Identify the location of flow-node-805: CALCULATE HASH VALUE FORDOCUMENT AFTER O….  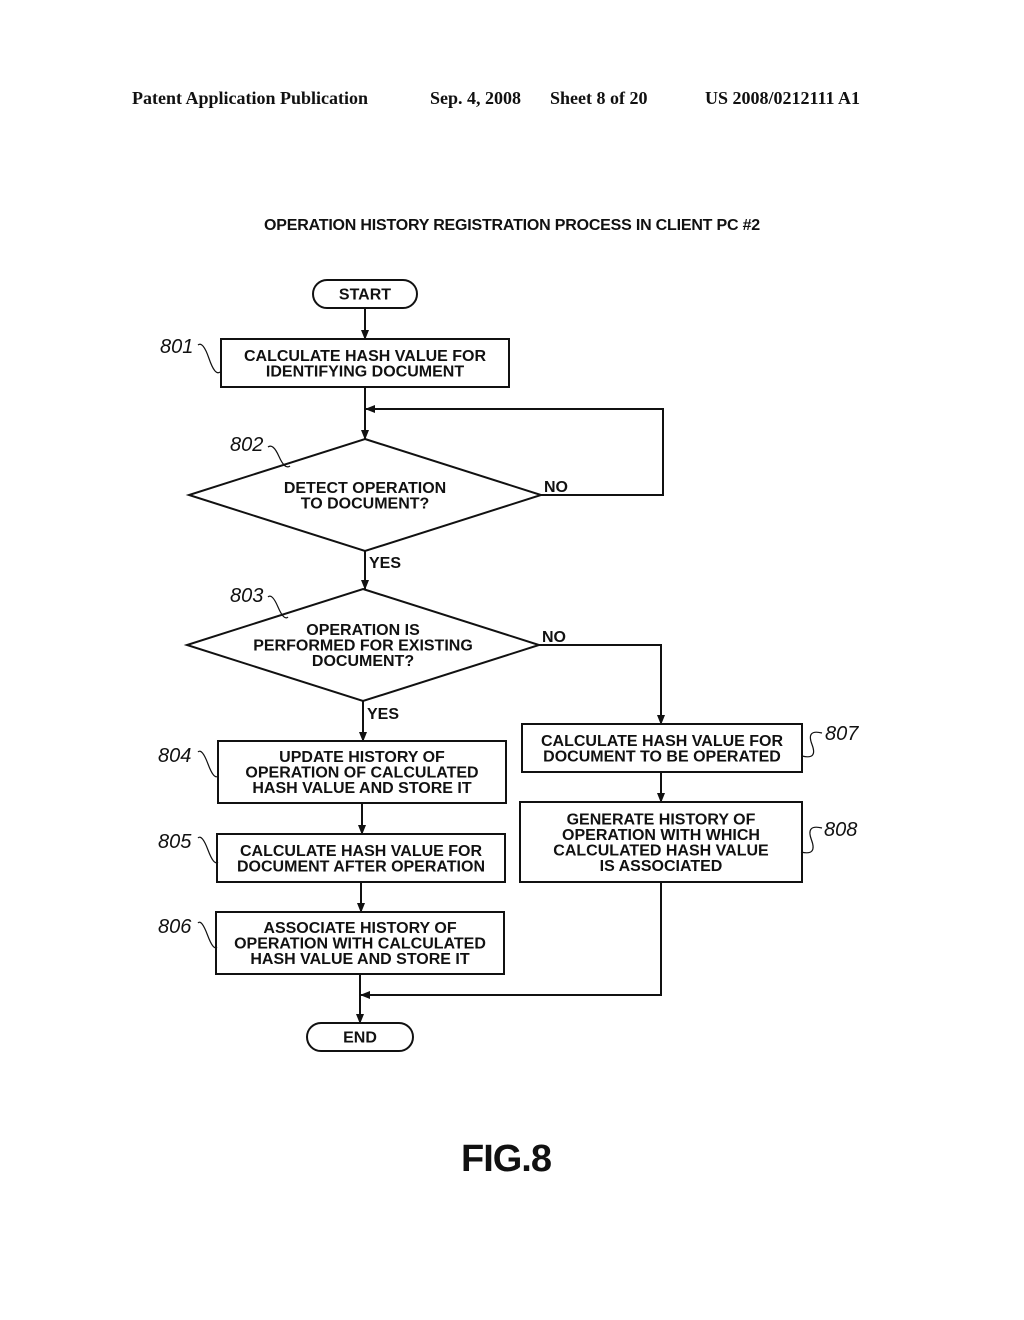
(332, 857).